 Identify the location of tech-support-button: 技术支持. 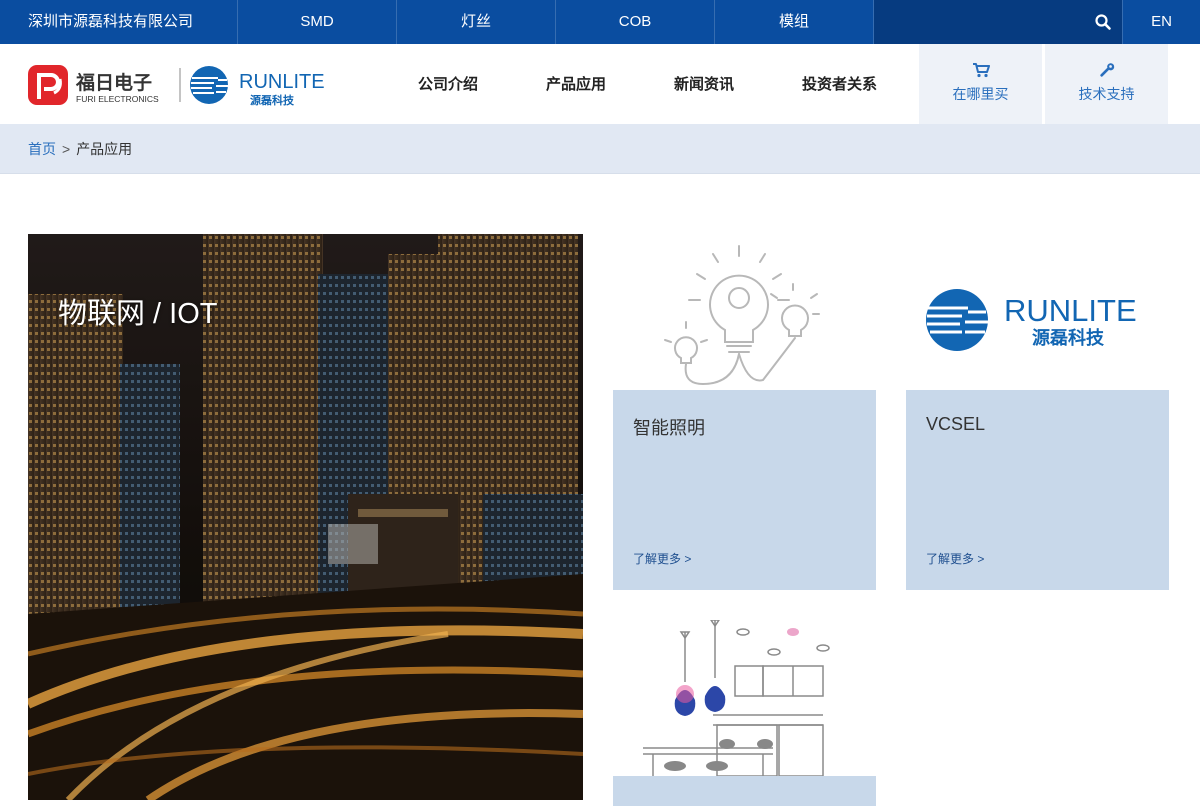
(1106, 84).